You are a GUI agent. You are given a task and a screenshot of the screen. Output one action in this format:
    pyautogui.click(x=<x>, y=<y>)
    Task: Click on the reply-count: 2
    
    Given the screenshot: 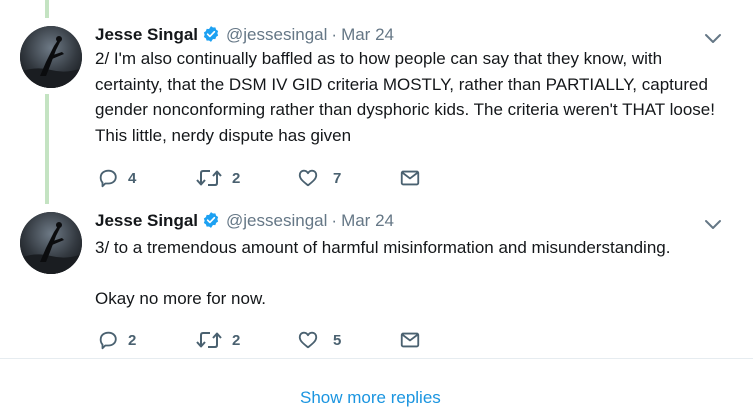 What is the action you would take?
    pyautogui.click(x=132, y=340)
    